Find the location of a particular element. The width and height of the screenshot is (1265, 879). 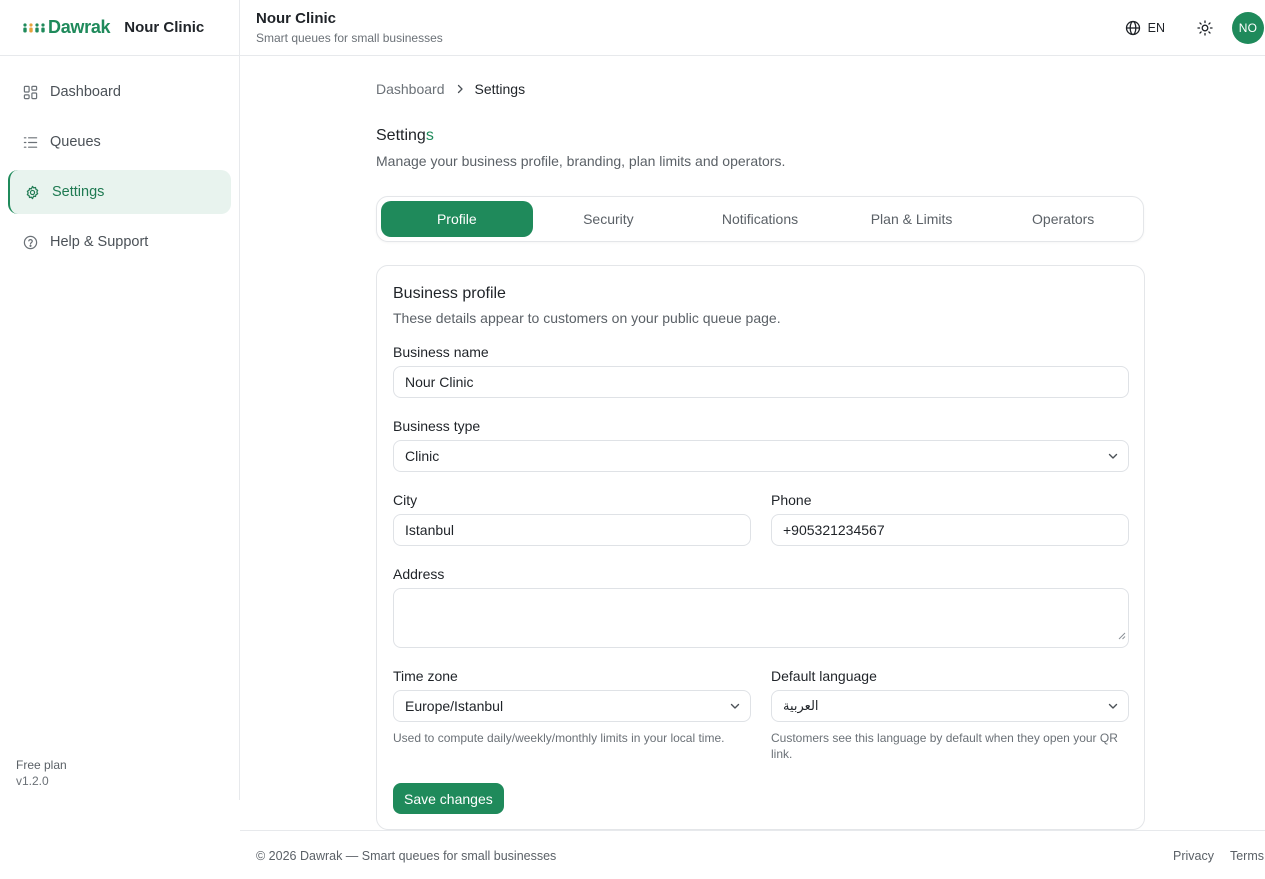

avatar: NO is located at coordinates (1248, 28).